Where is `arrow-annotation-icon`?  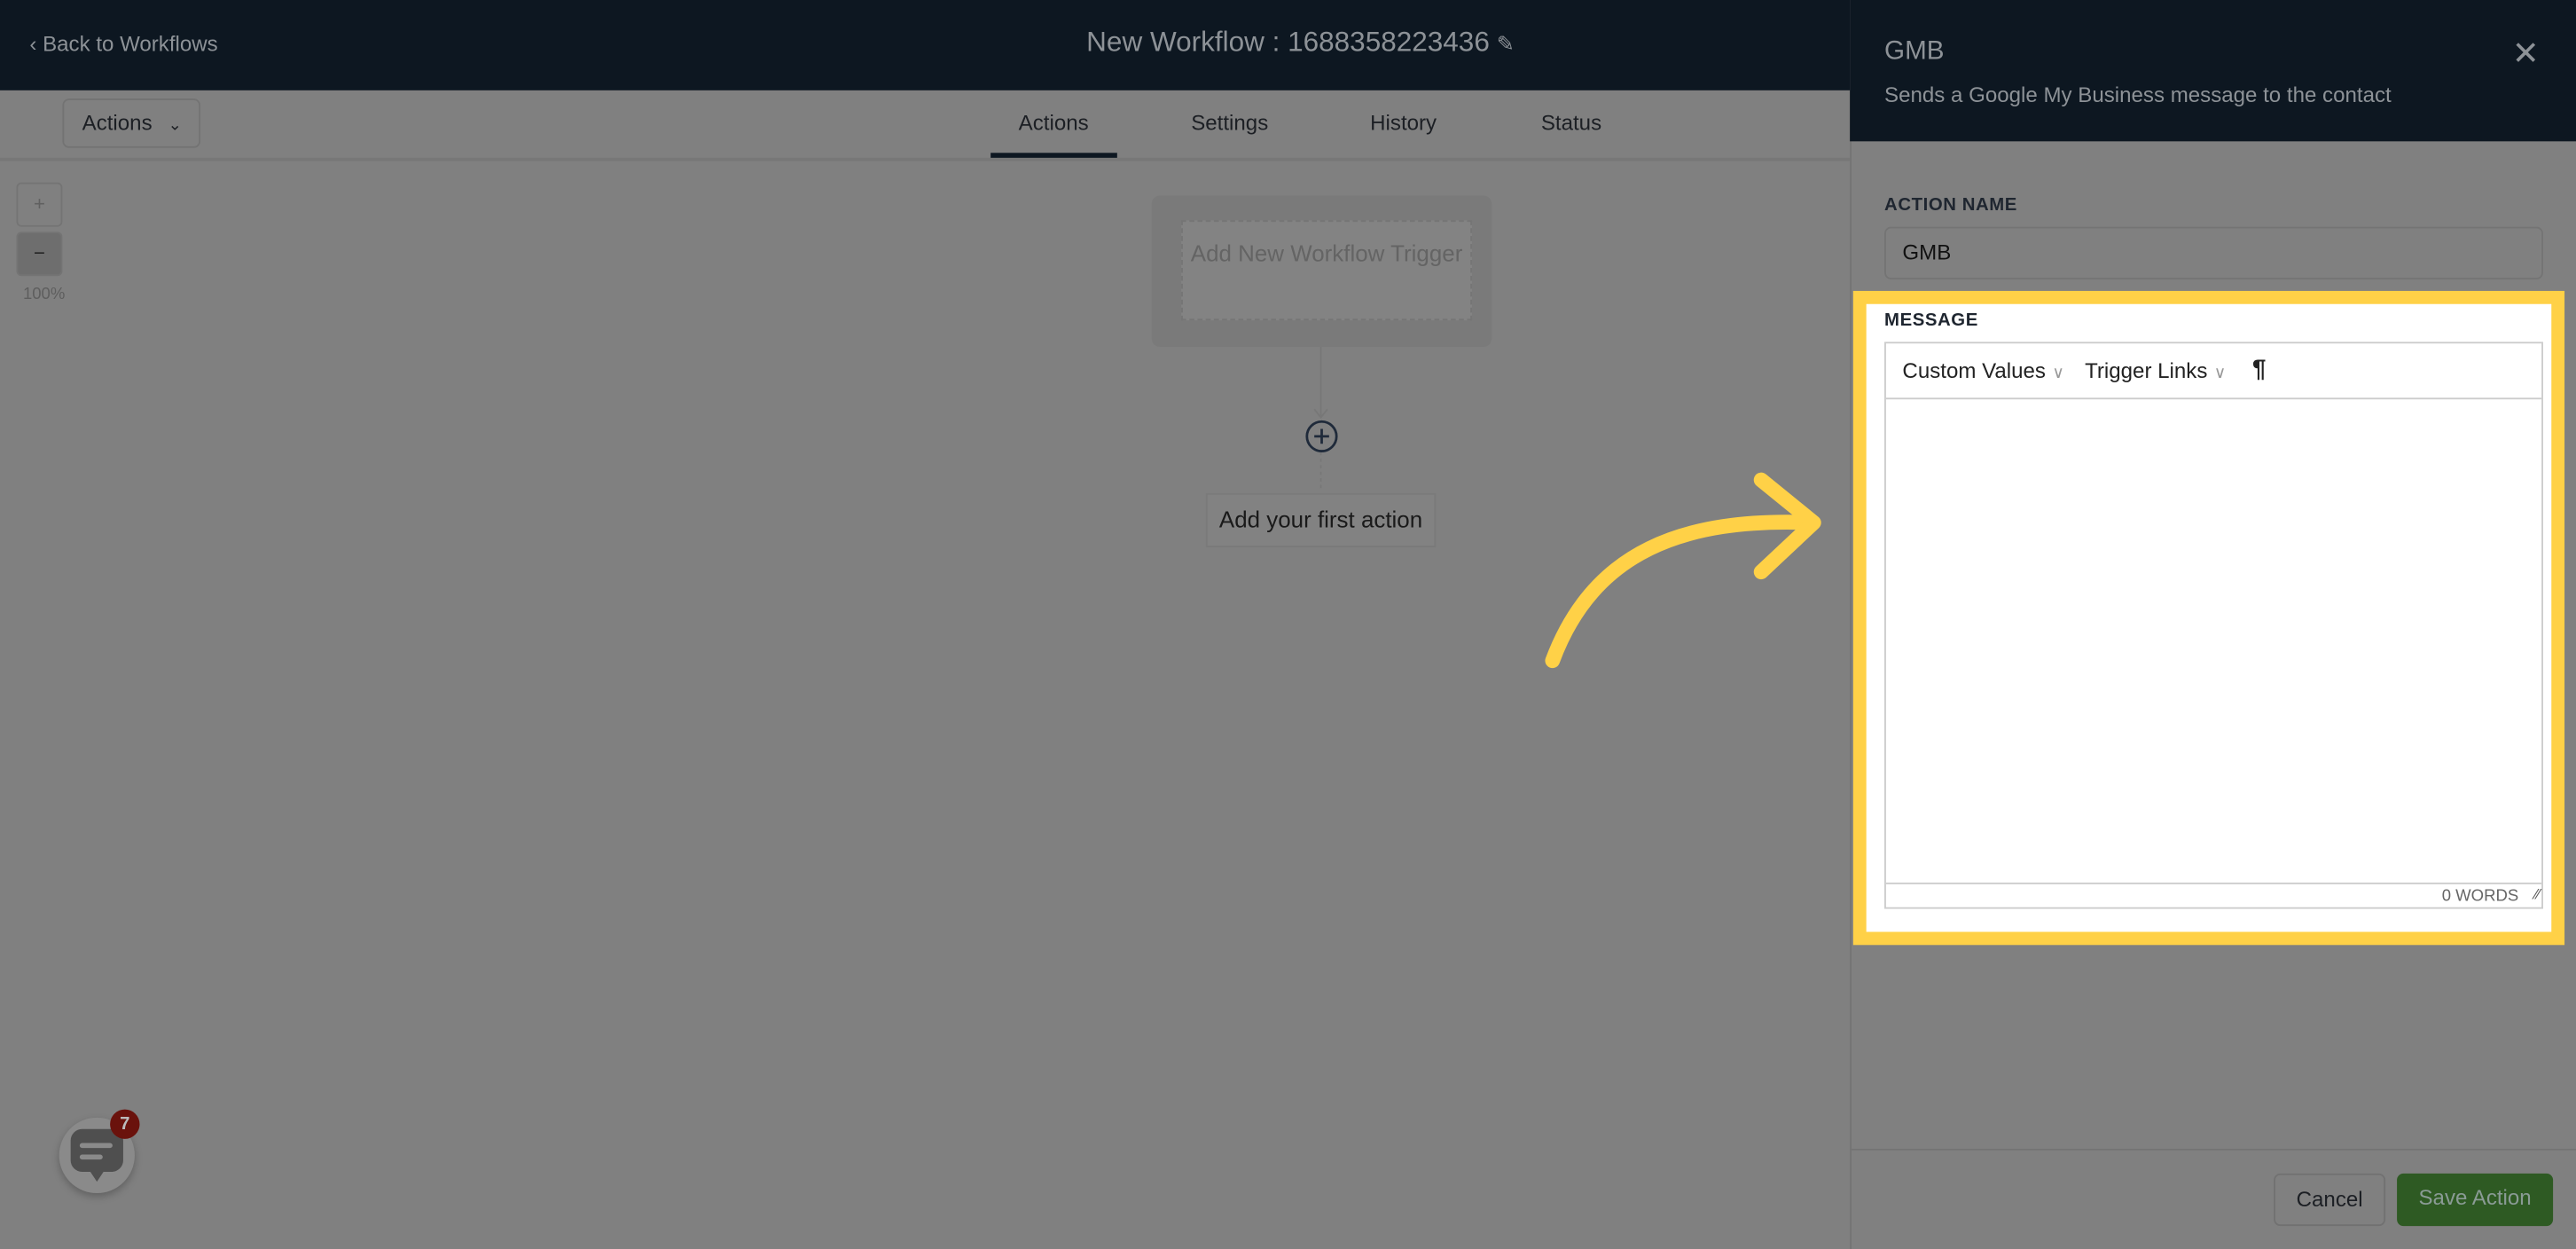 arrow-annotation-icon is located at coordinates (1683, 571).